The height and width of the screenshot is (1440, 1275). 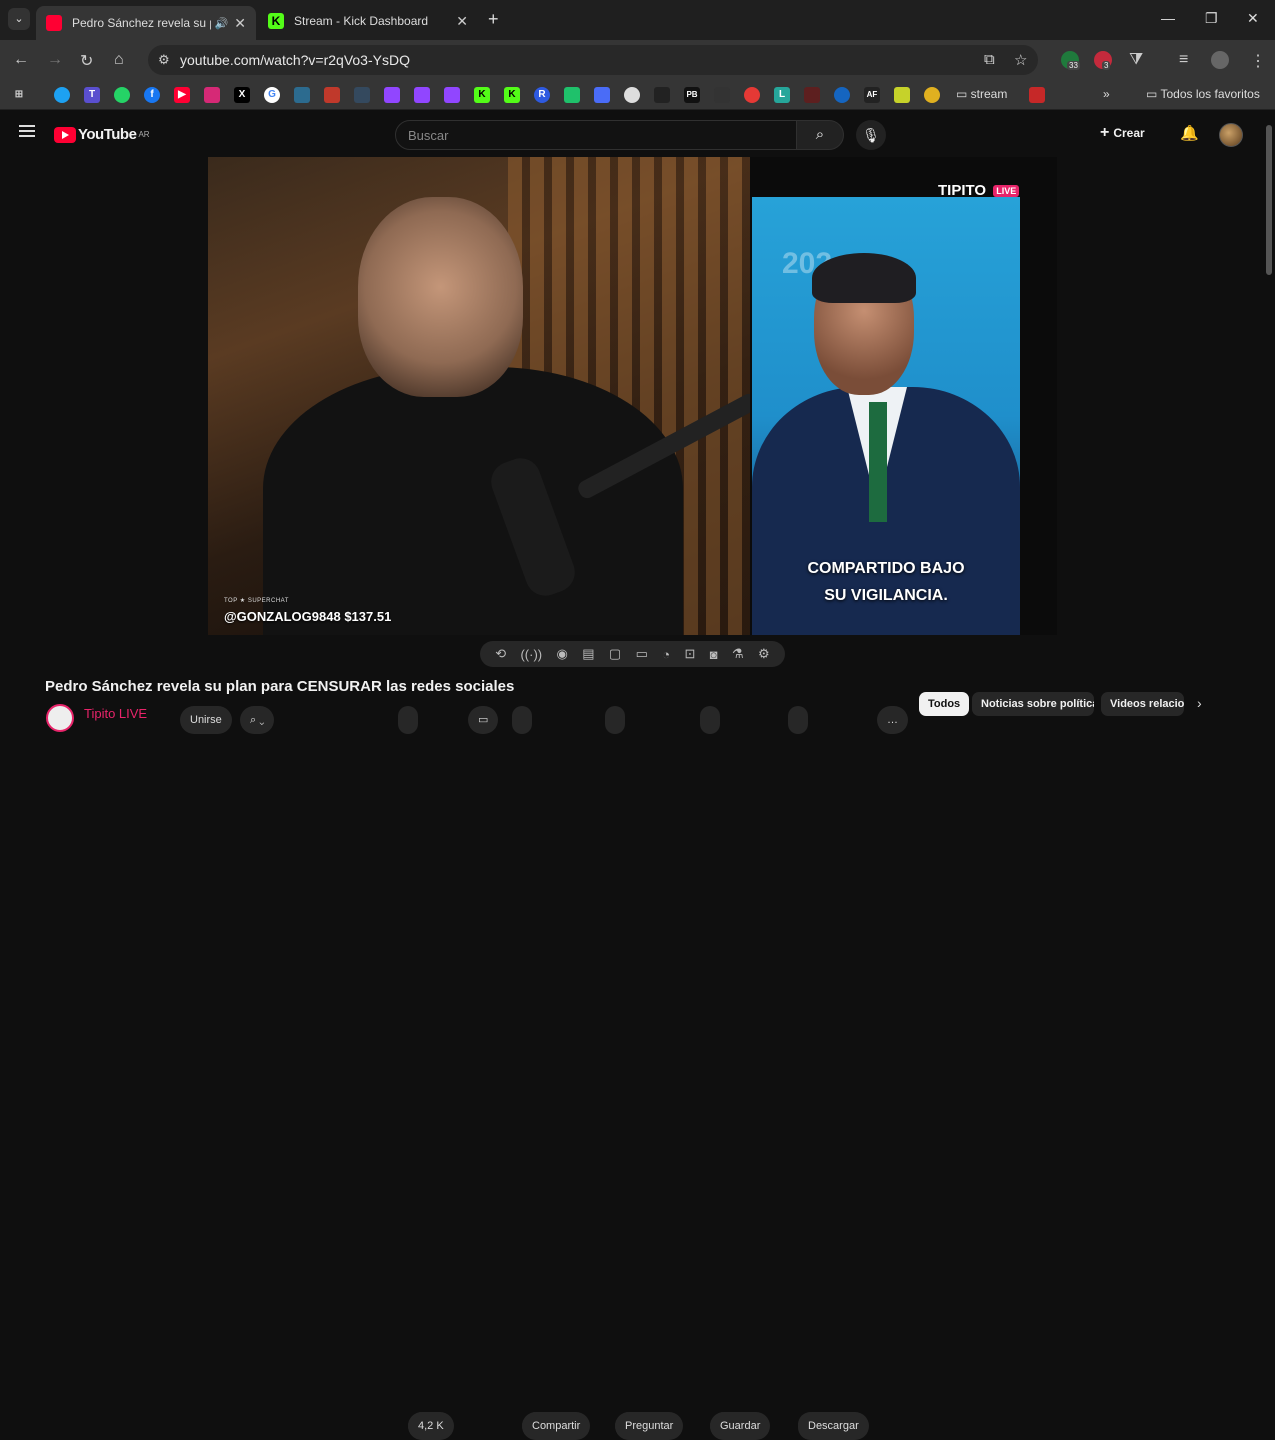 I want to click on apps-grid-icon: ⊞, so click(x=19, y=95).